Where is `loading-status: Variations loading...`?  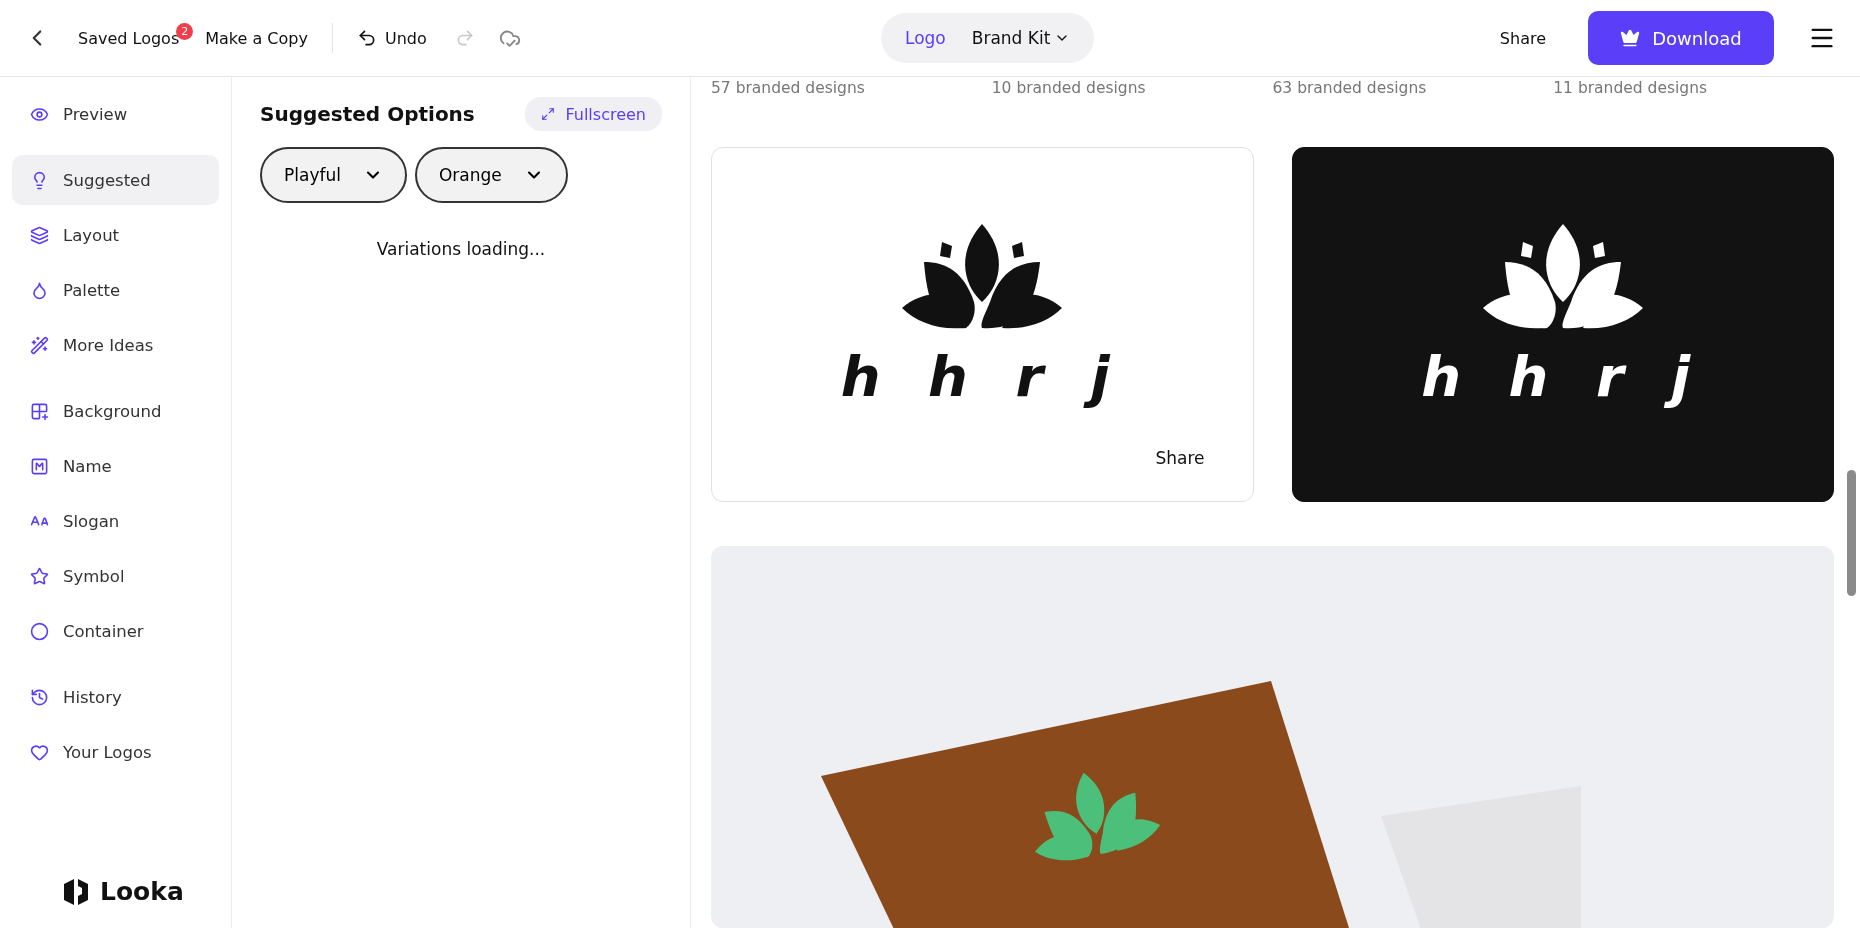 loading-status: Variations loading... is located at coordinates (461, 249).